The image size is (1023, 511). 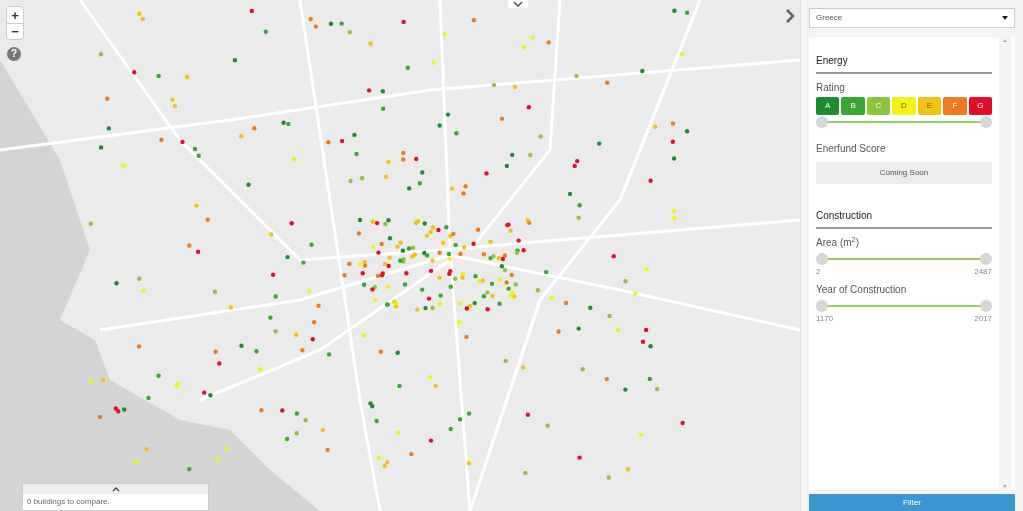 I want to click on scroll-down-icon, so click(x=1005, y=486).